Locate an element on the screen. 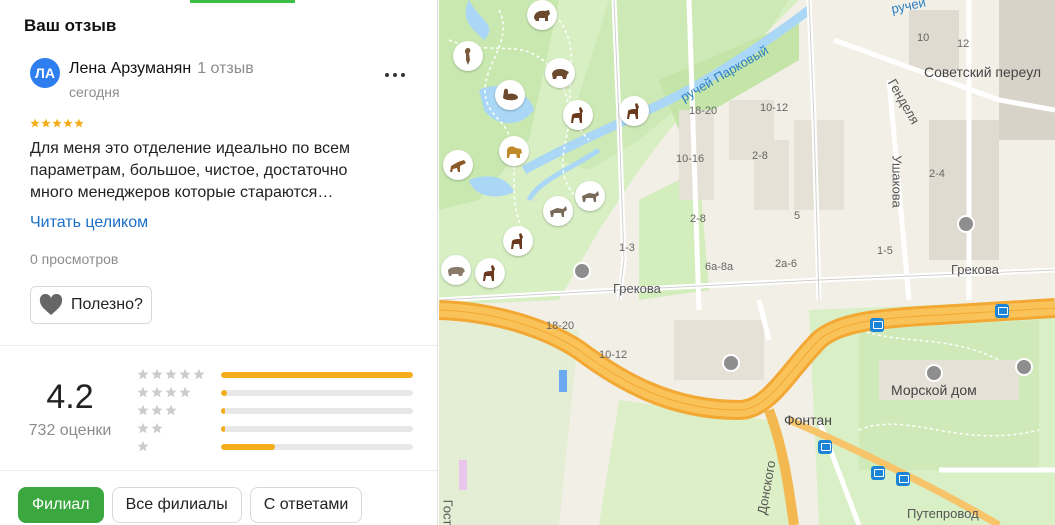 The width and height of the screenshot is (1055, 525). read-more-link: Читать целиком is located at coordinates (89, 223).